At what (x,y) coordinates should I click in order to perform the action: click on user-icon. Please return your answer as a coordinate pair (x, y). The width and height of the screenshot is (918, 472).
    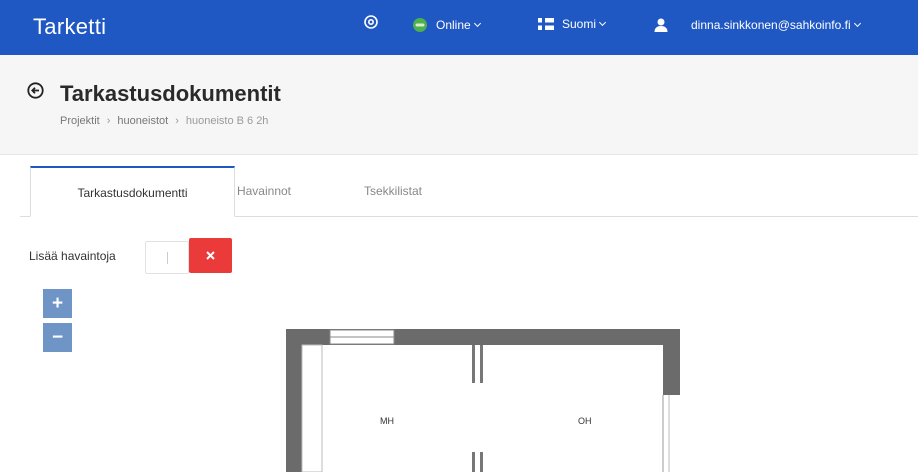
    Looking at the image, I should click on (661, 25).